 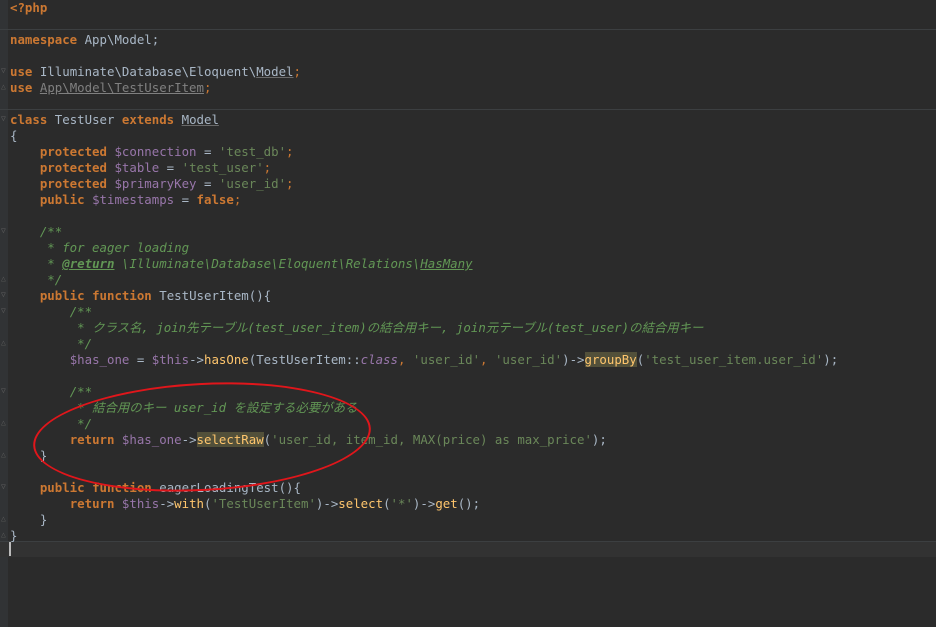 What do you see at coordinates (468, 536) in the screenshot?
I see `code-line: △}` at bounding box center [468, 536].